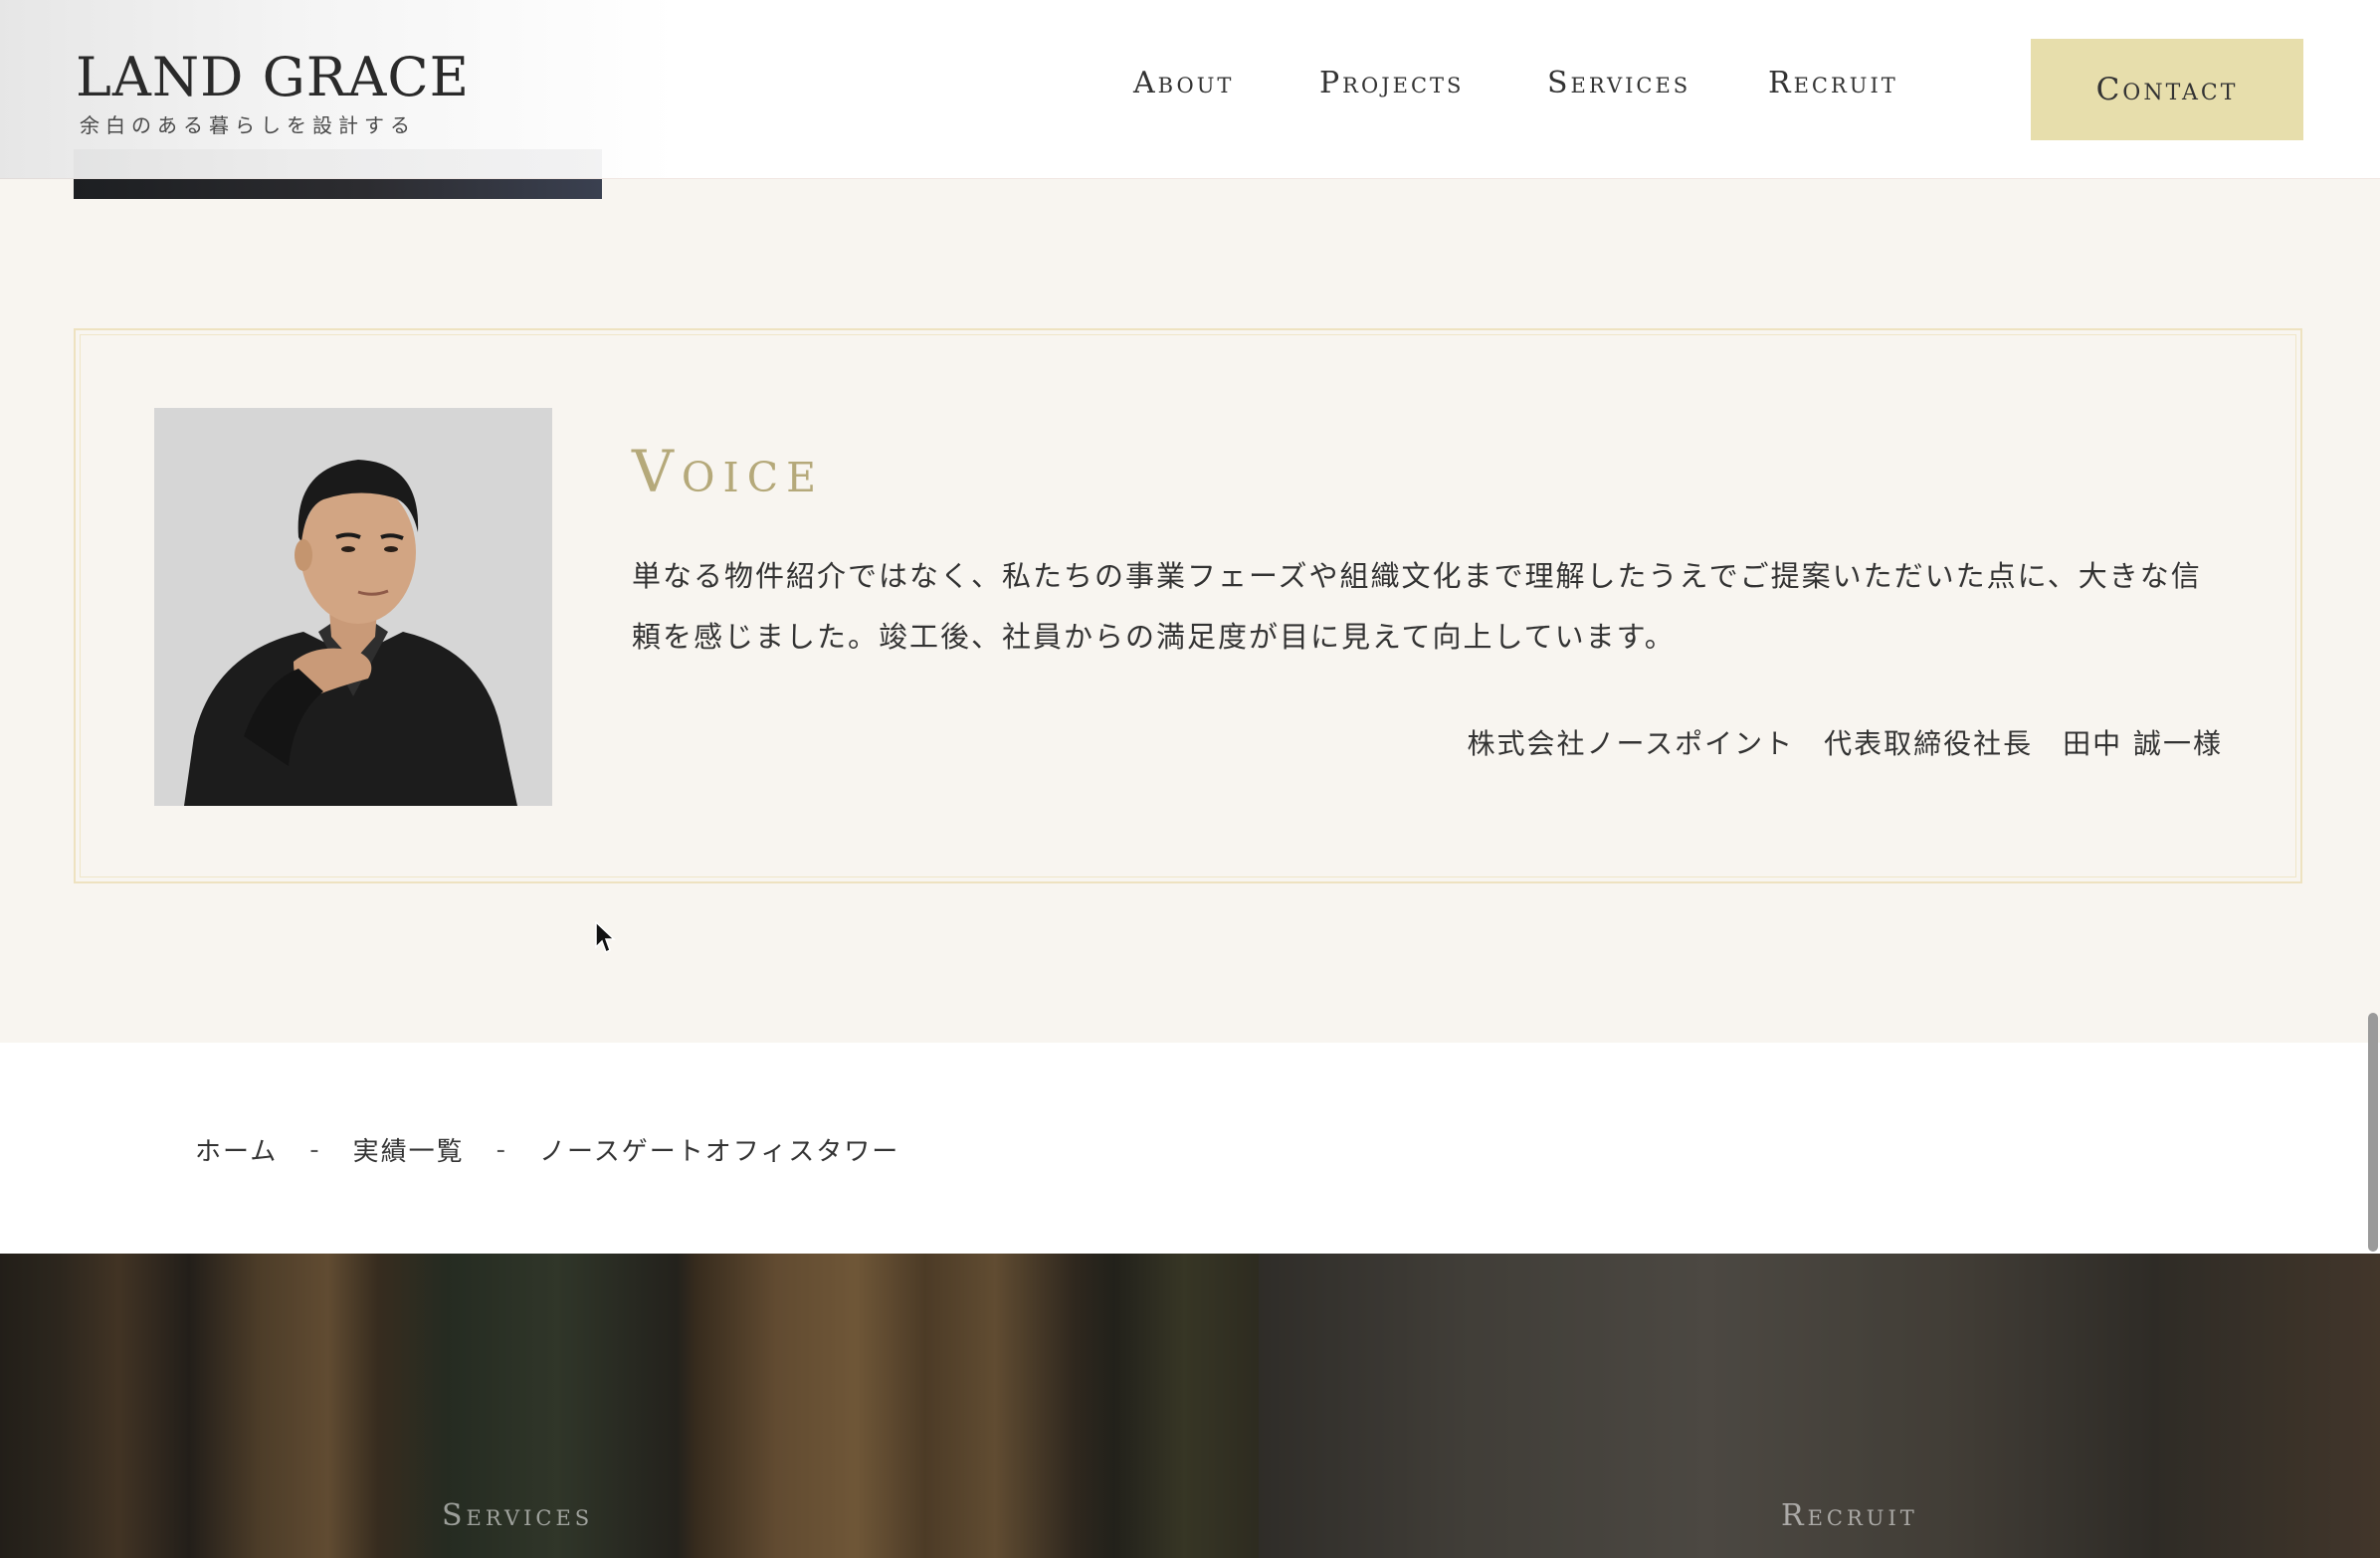  I want to click on nav-projects: Projects, so click(1391, 83).